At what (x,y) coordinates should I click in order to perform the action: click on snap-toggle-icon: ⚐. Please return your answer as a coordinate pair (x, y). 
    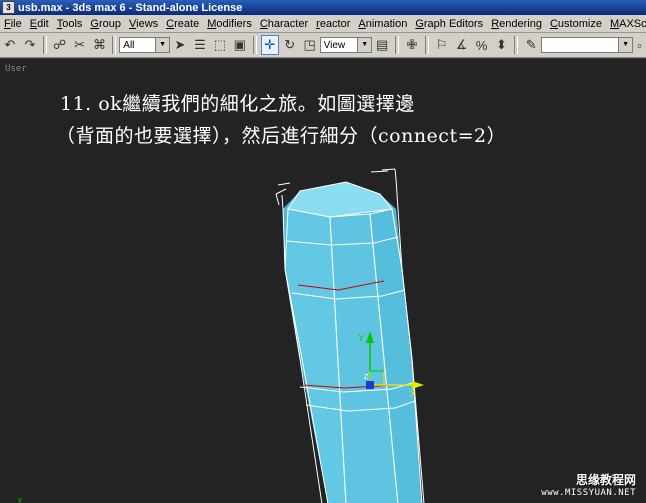
    Looking at the image, I should click on (442, 45).